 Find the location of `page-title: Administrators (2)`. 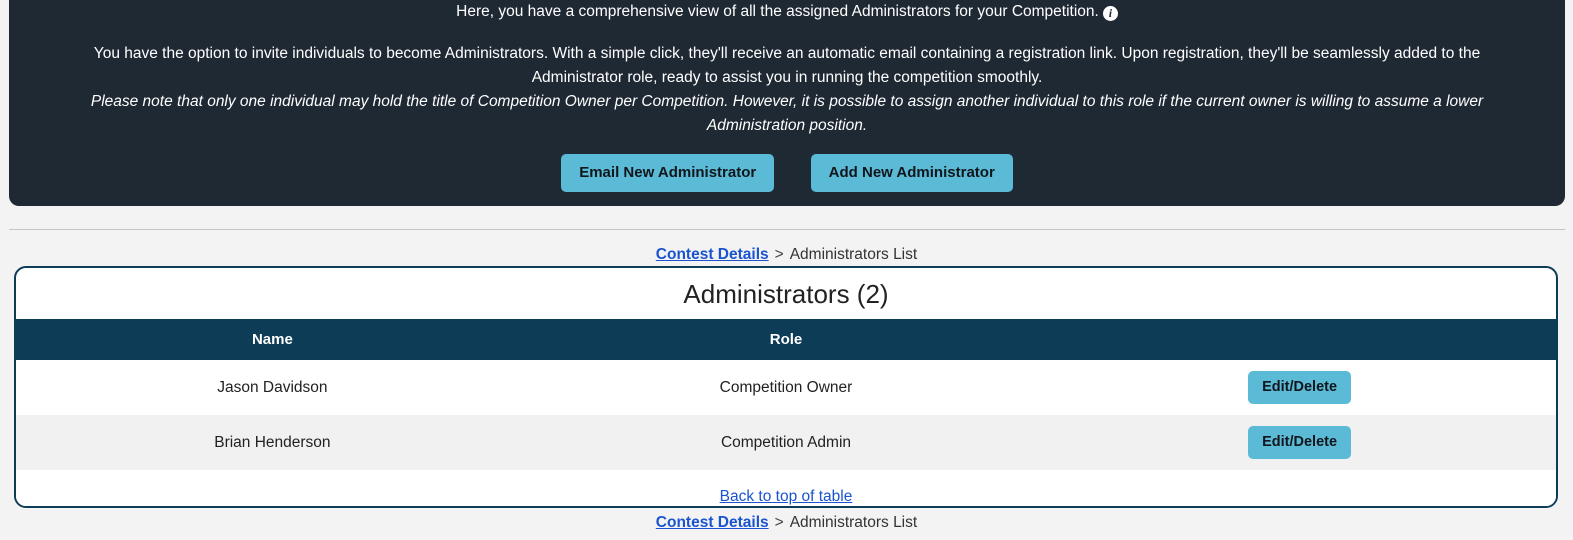

page-title: Administrators (2) is located at coordinates (786, 294).